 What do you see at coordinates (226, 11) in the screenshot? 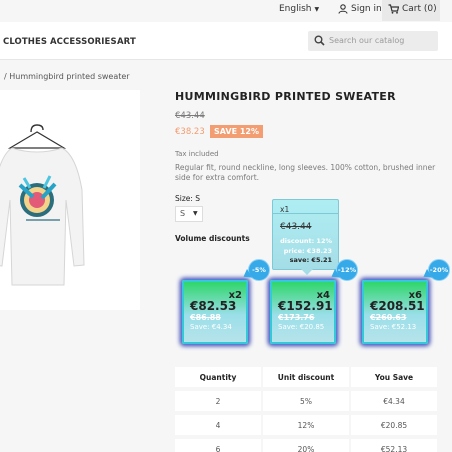
I see `top-bar: English ▼ Sign in Cart (0)` at bounding box center [226, 11].